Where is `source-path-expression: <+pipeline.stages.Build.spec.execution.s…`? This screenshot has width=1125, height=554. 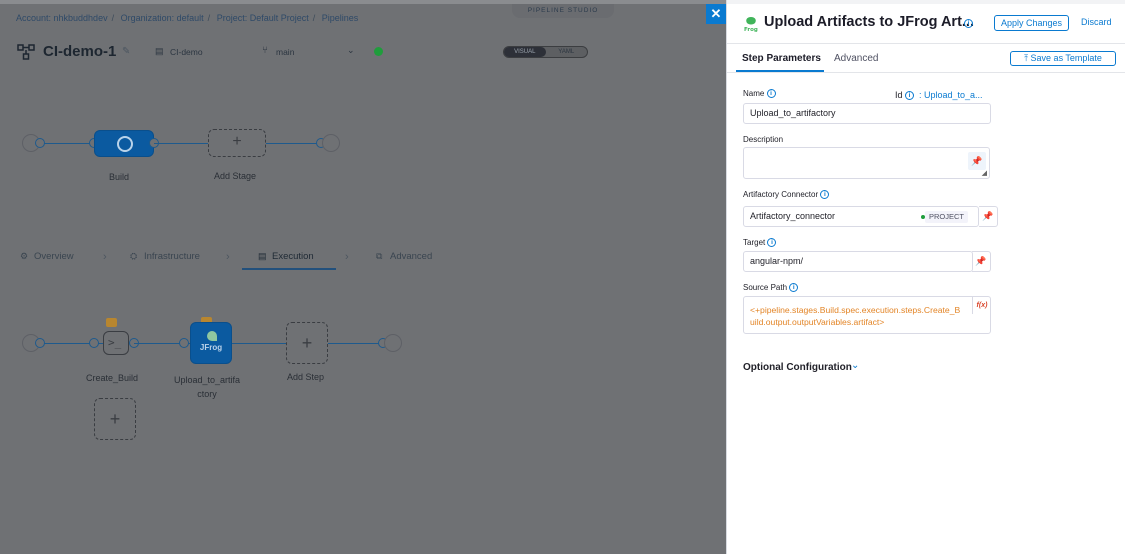 source-path-expression: <+pipeline.stages.Build.spec.execution.s… is located at coordinates (855, 316).